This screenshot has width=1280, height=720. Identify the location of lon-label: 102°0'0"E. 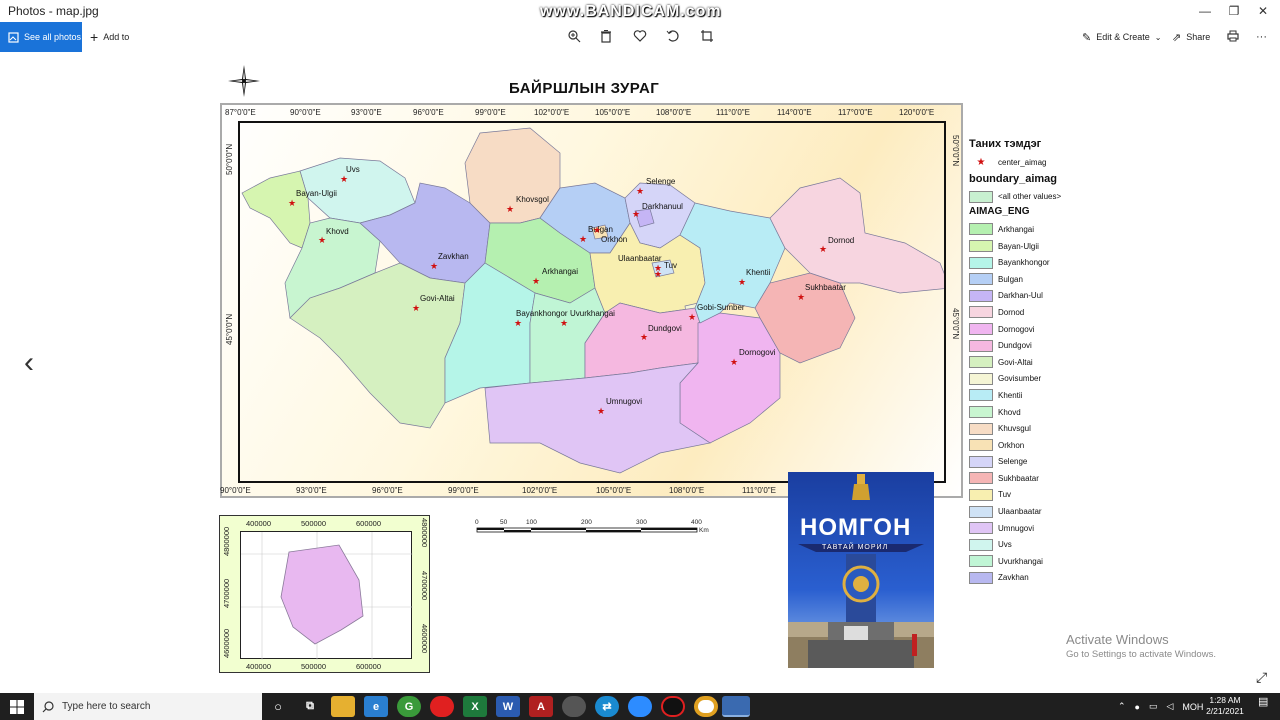
(540, 490).